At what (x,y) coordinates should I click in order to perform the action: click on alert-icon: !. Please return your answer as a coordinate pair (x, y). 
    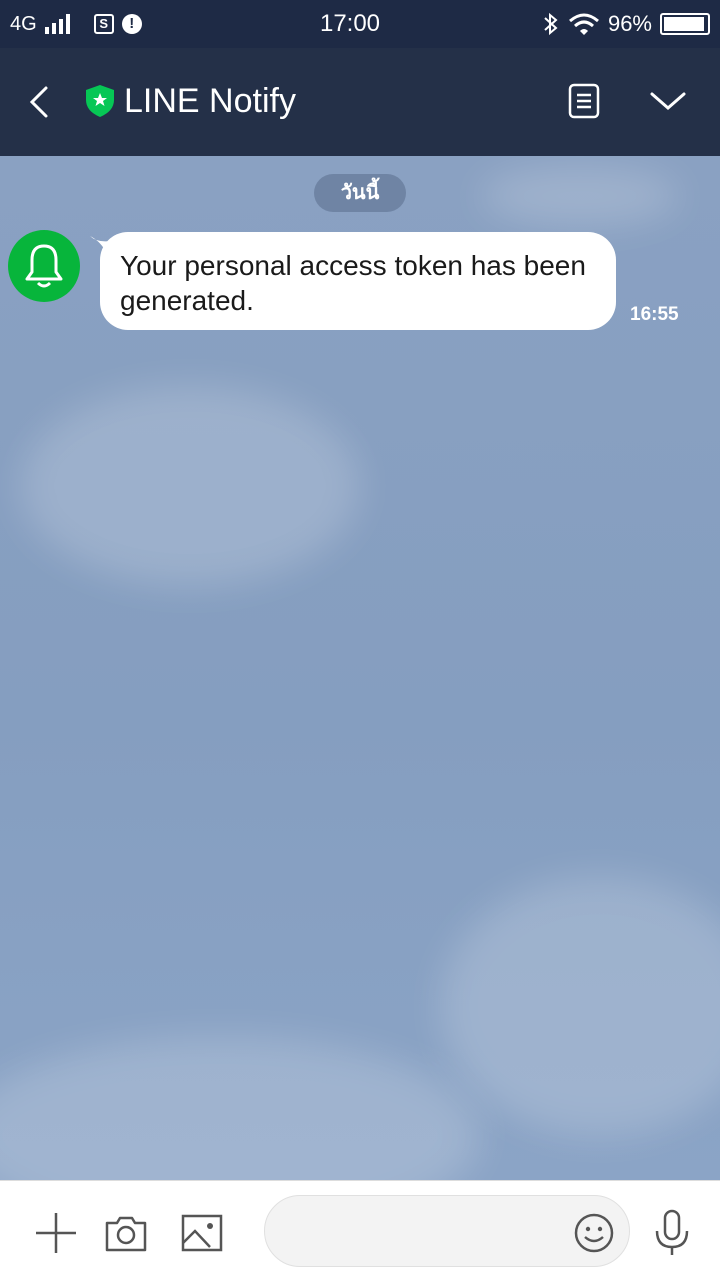
    Looking at the image, I should click on (131, 24).